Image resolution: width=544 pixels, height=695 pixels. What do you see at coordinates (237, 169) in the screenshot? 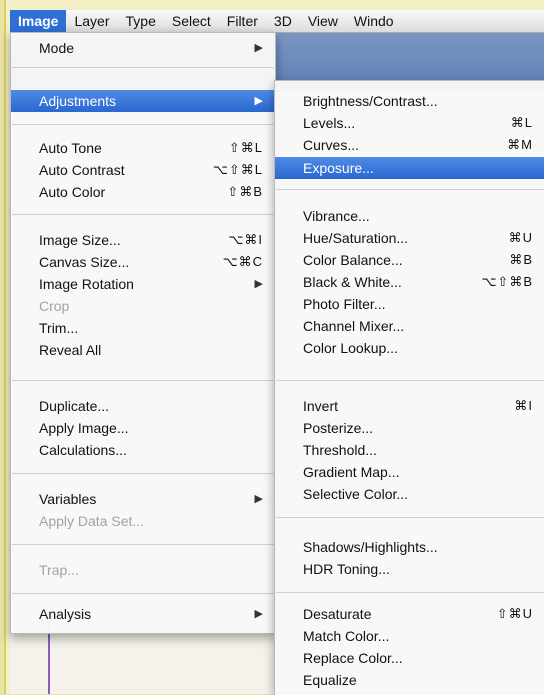
I see `menu-item-shortcut: ⌥⇧⌘L` at bounding box center [237, 169].